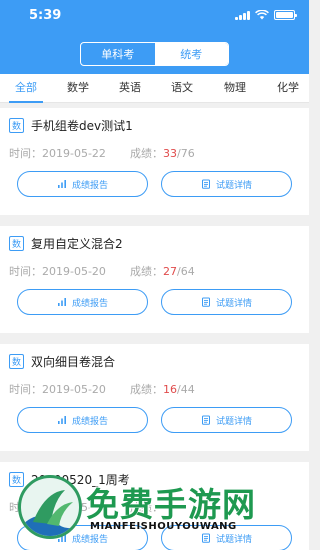 The height and width of the screenshot is (550, 320). Describe the element at coordinates (186, 153) in the screenshot. I see `score-total: /76` at that location.